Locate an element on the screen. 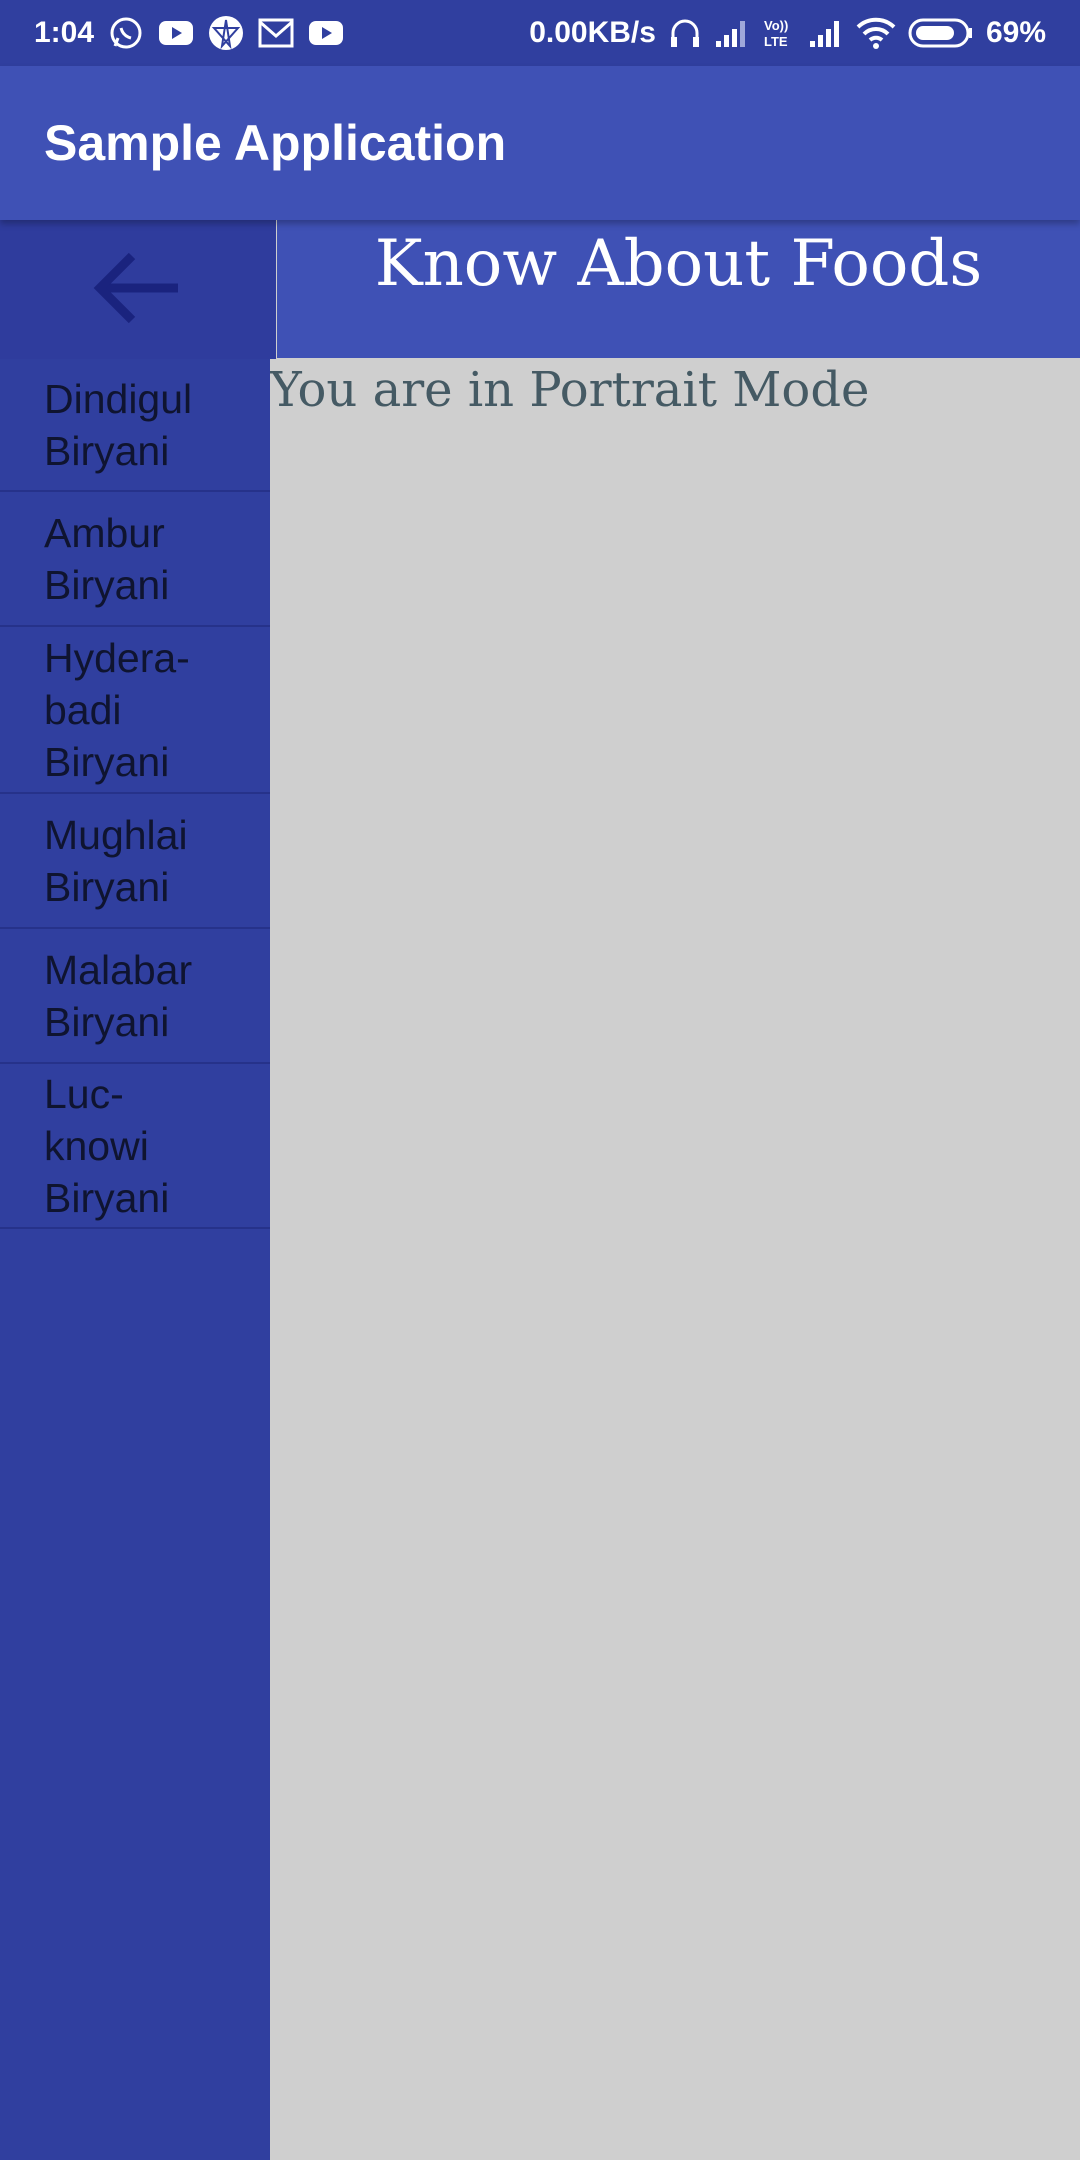 The height and width of the screenshot is (2160, 1080). status-bar: 1:04 0.00KB/s Vo)) LTE 69% is located at coordinates (540, 33).